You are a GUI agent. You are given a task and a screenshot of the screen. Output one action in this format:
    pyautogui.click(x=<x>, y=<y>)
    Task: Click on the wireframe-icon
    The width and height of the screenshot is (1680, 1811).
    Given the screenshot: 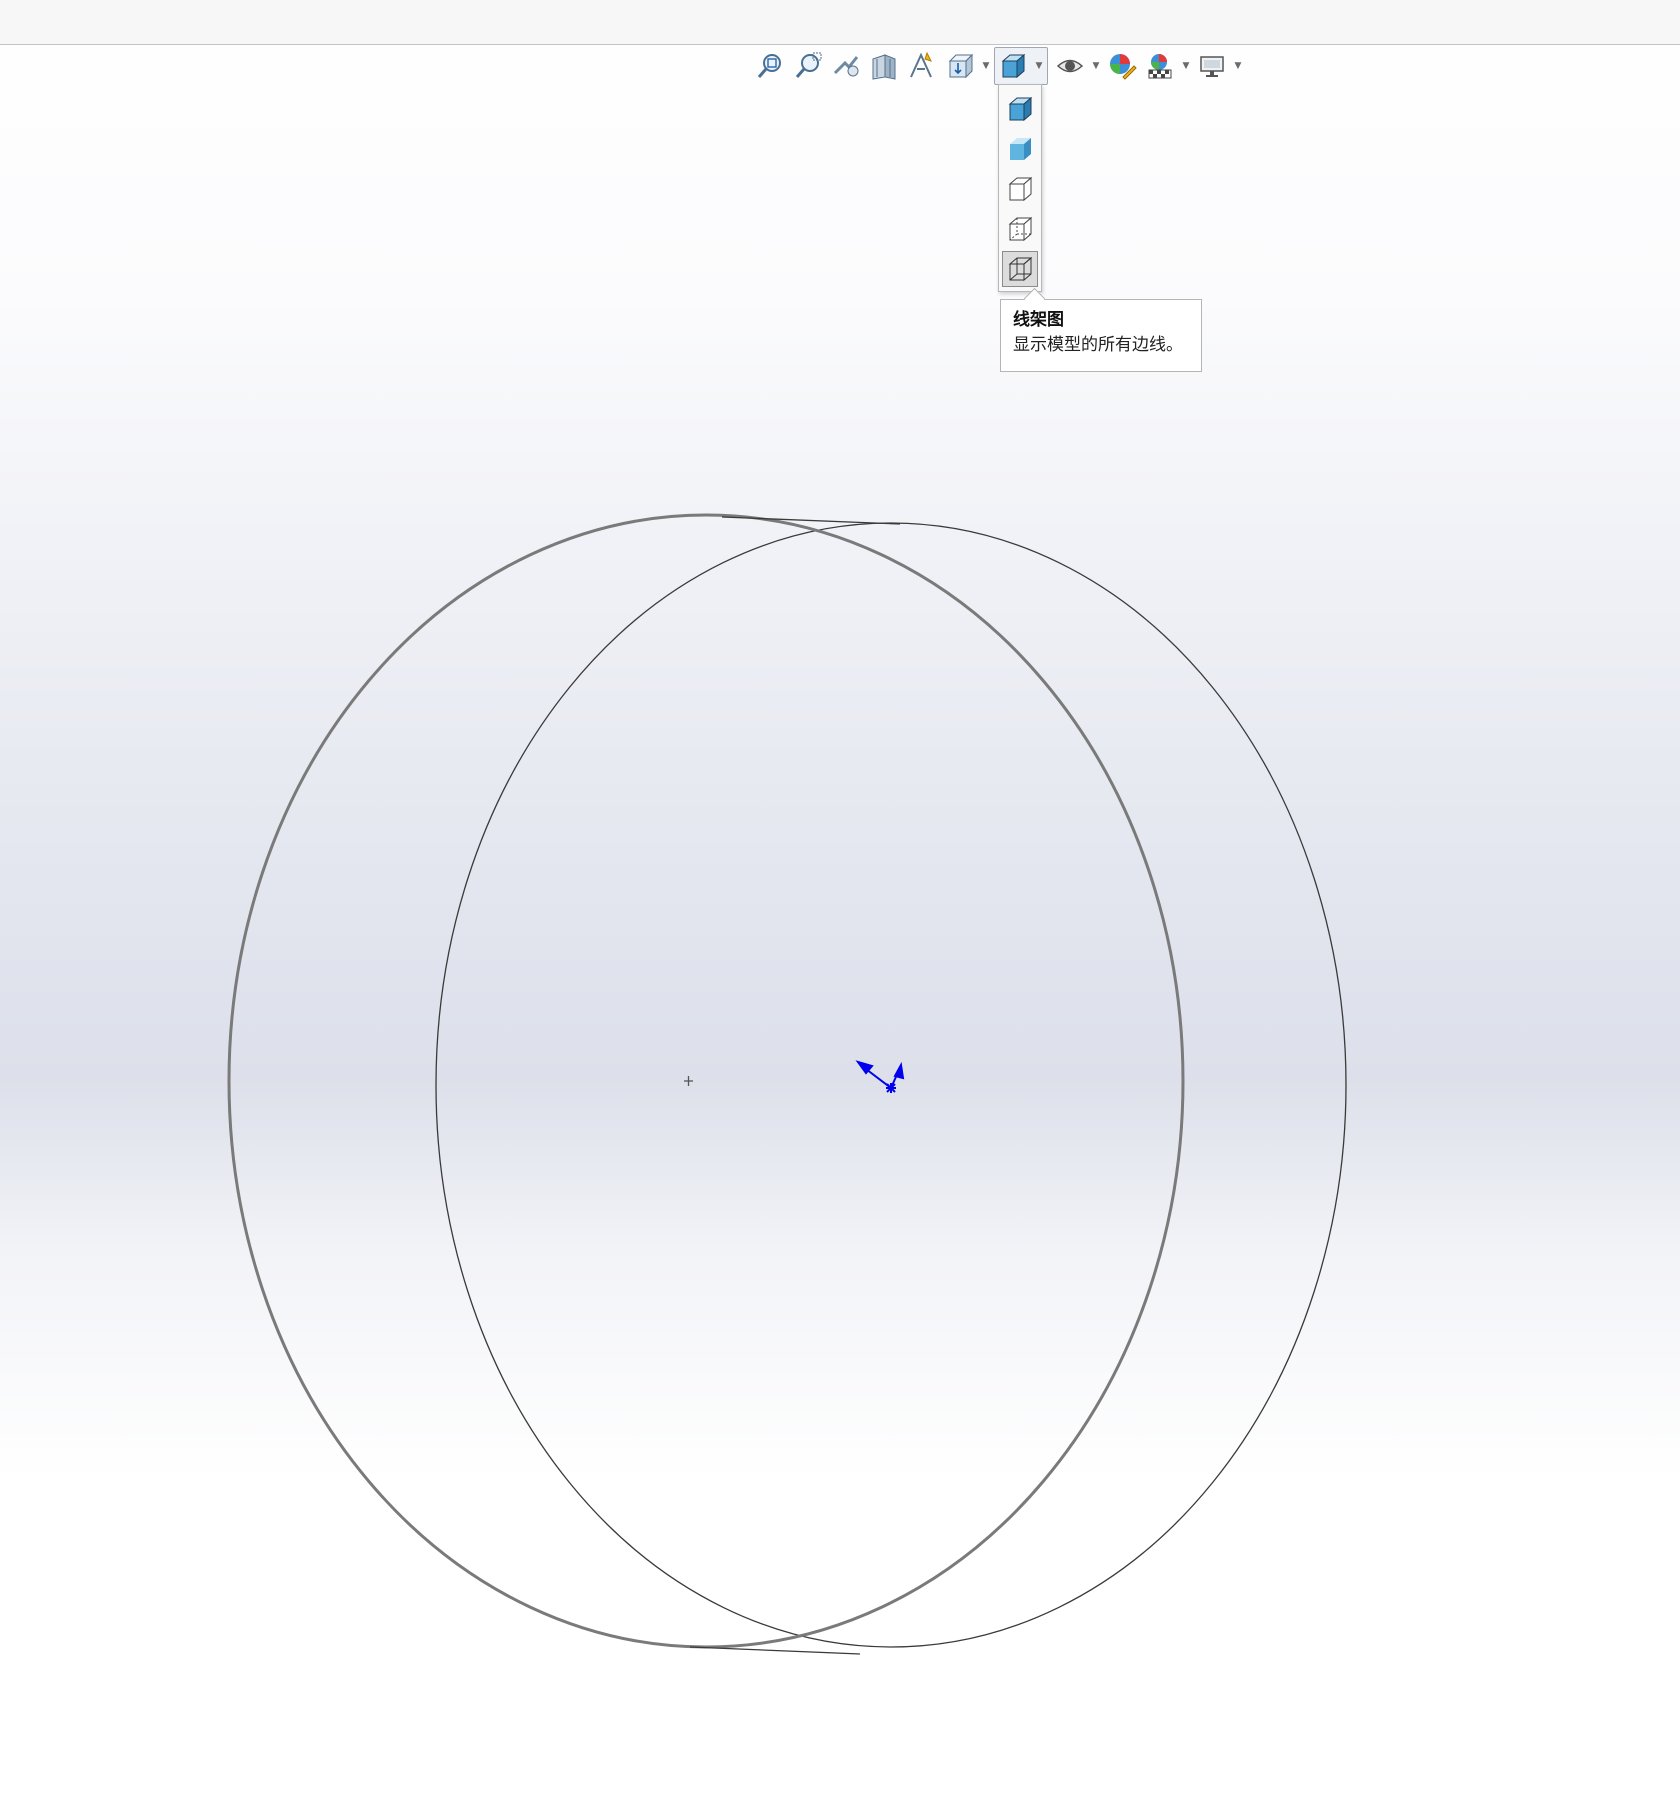 What is the action you would take?
    pyautogui.click(x=1020, y=269)
    